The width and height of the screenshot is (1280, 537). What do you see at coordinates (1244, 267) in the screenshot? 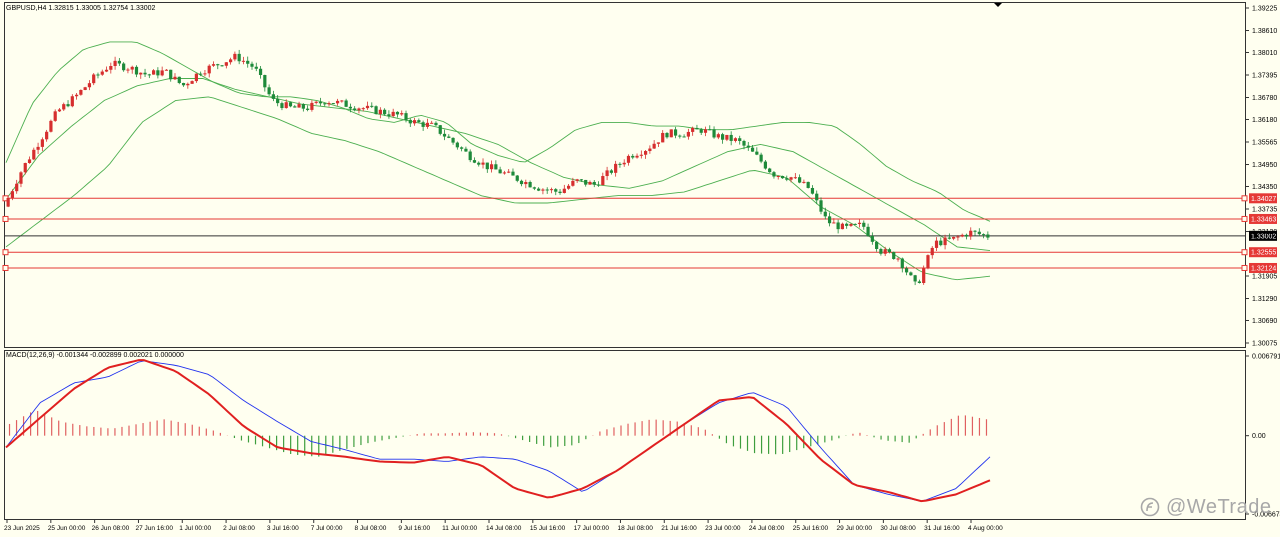
I see `level-anchor-right` at bounding box center [1244, 267].